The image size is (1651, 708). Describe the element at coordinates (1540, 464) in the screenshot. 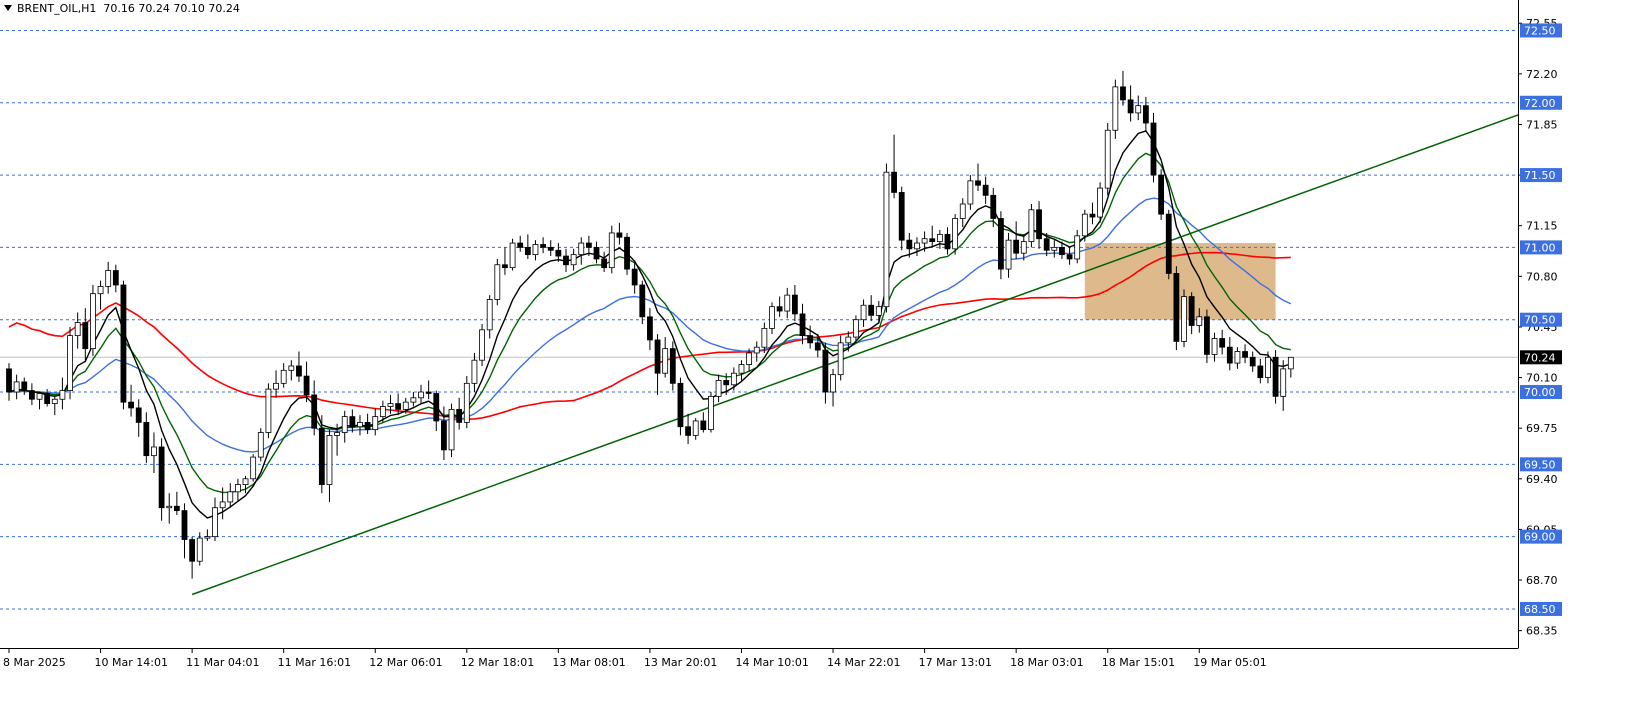

I see `level-price-label: 69.50` at that location.